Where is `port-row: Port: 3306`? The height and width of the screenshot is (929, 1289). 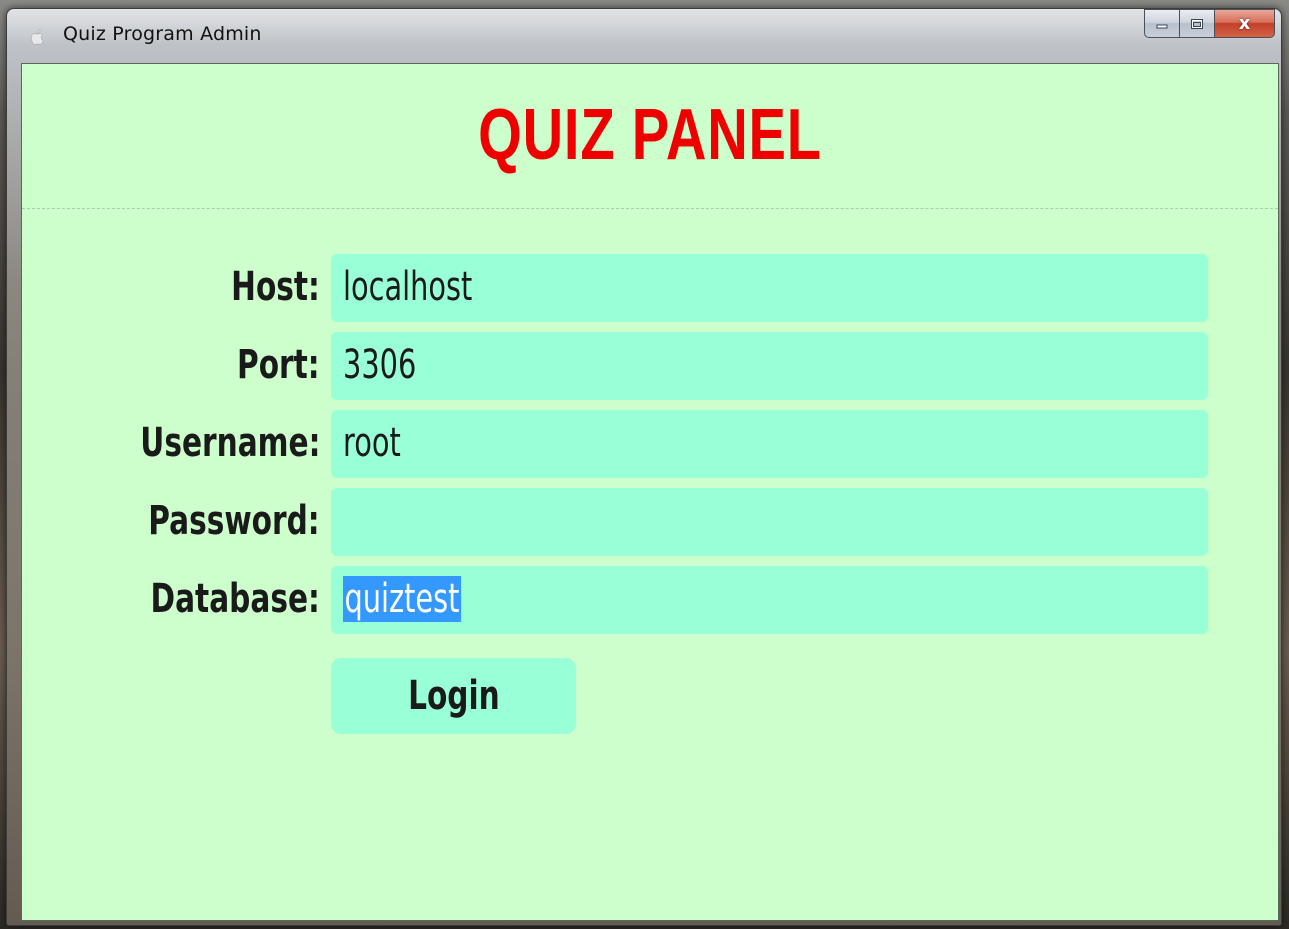
port-row: Port: 3306 is located at coordinates (650, 366).